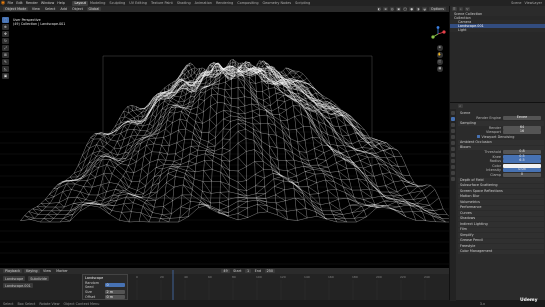 Image resolution: width=545 pixels, height=307 pixels. Describe the element at coordinates (522, 117) in the screenshot. I see `render-engine-dropdown: Eevee` at that location.